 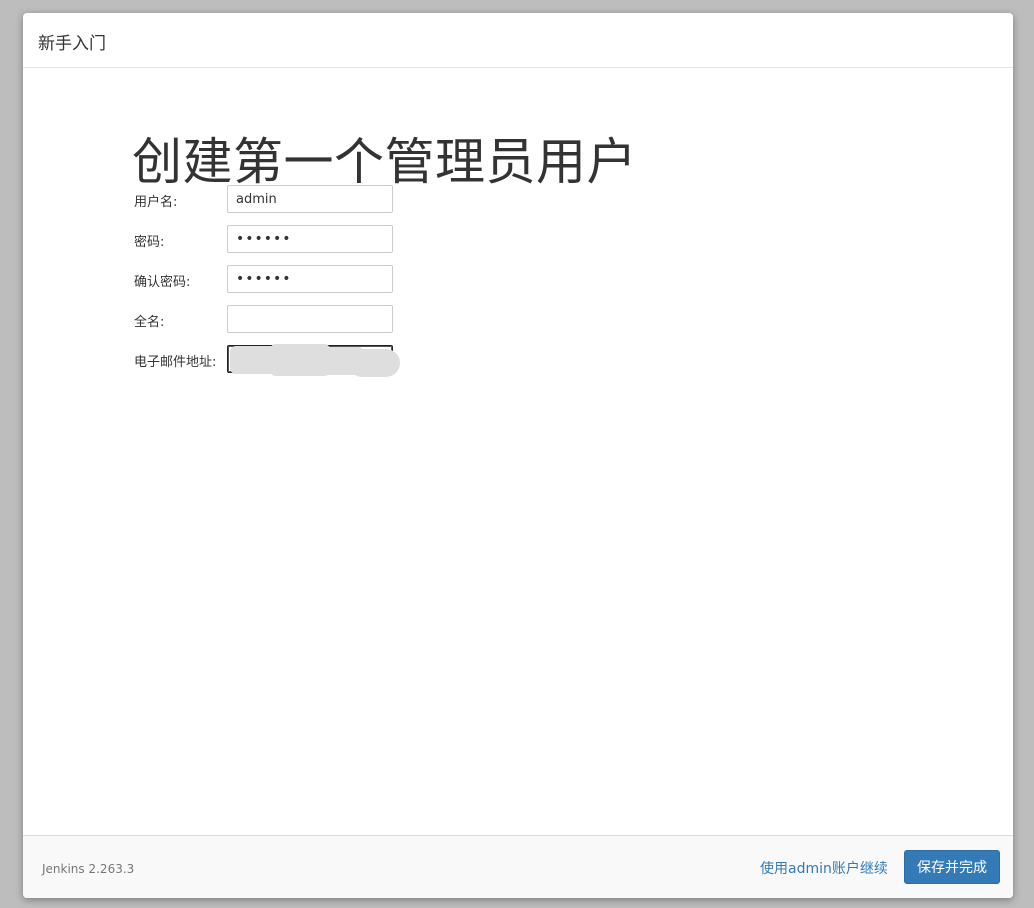 What do you see at coordinates (518, 40) in the screenshot?
I see `dialog-header: 新手入门` at bounding box center [518, 40].